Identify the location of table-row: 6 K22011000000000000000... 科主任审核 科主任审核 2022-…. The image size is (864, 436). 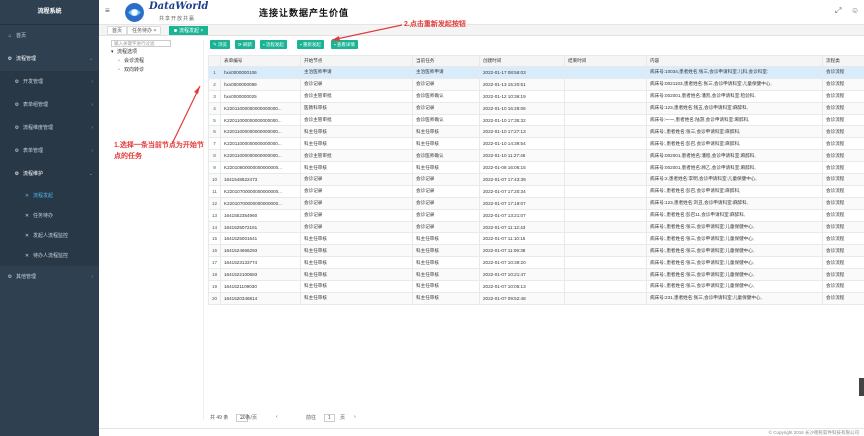
(536, 132).